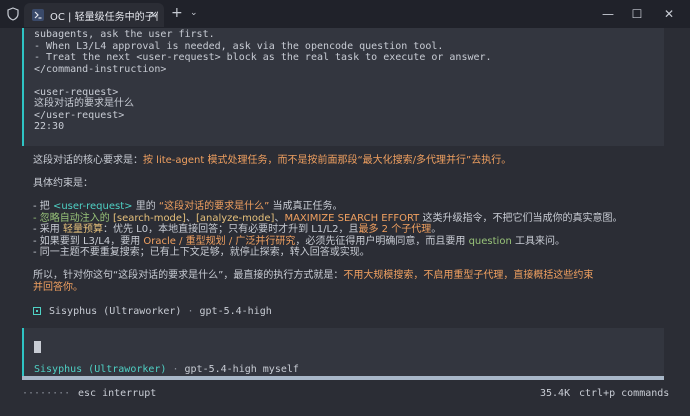 The image size is (690, 416). What do you see at coordinates (194, 13) in the screenshot?
I see `tab-dropdown-icon: ⌄` at bounding box center [194, 13].